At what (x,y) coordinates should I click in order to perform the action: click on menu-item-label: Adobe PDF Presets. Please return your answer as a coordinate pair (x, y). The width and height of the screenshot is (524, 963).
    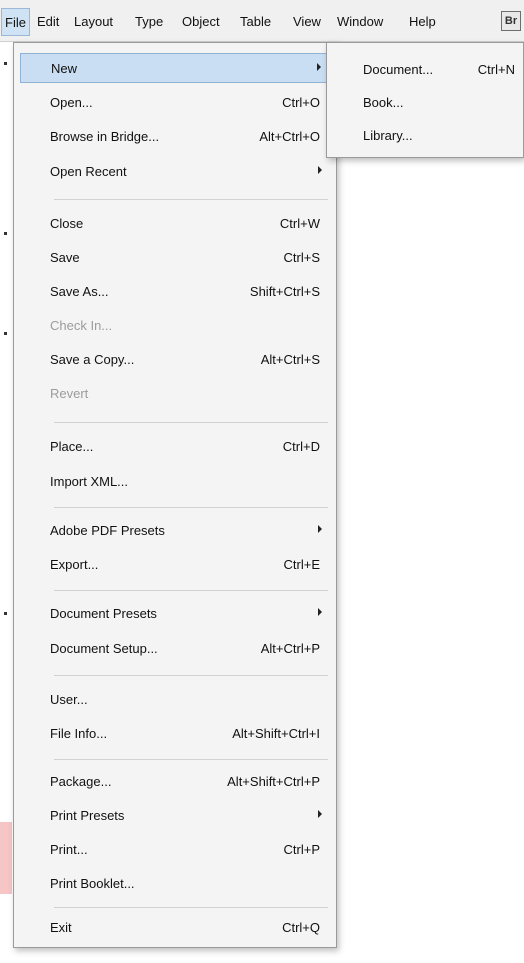
    Looking at the image, I should click on (107, 530).